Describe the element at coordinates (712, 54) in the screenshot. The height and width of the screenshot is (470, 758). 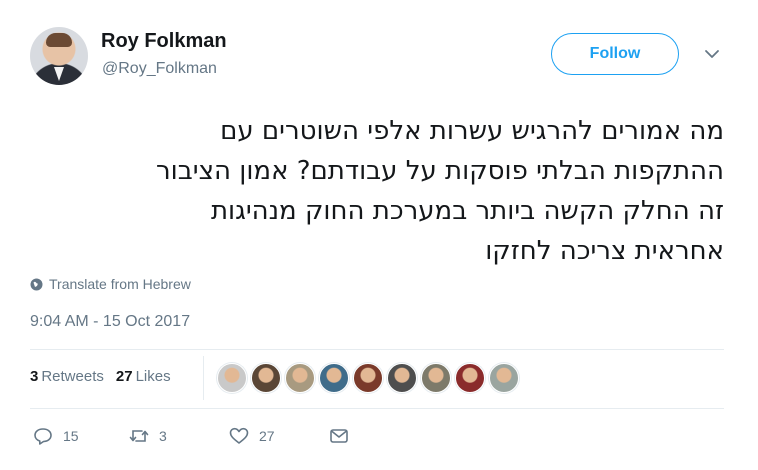
I see `chevron-down-icon` at that location.